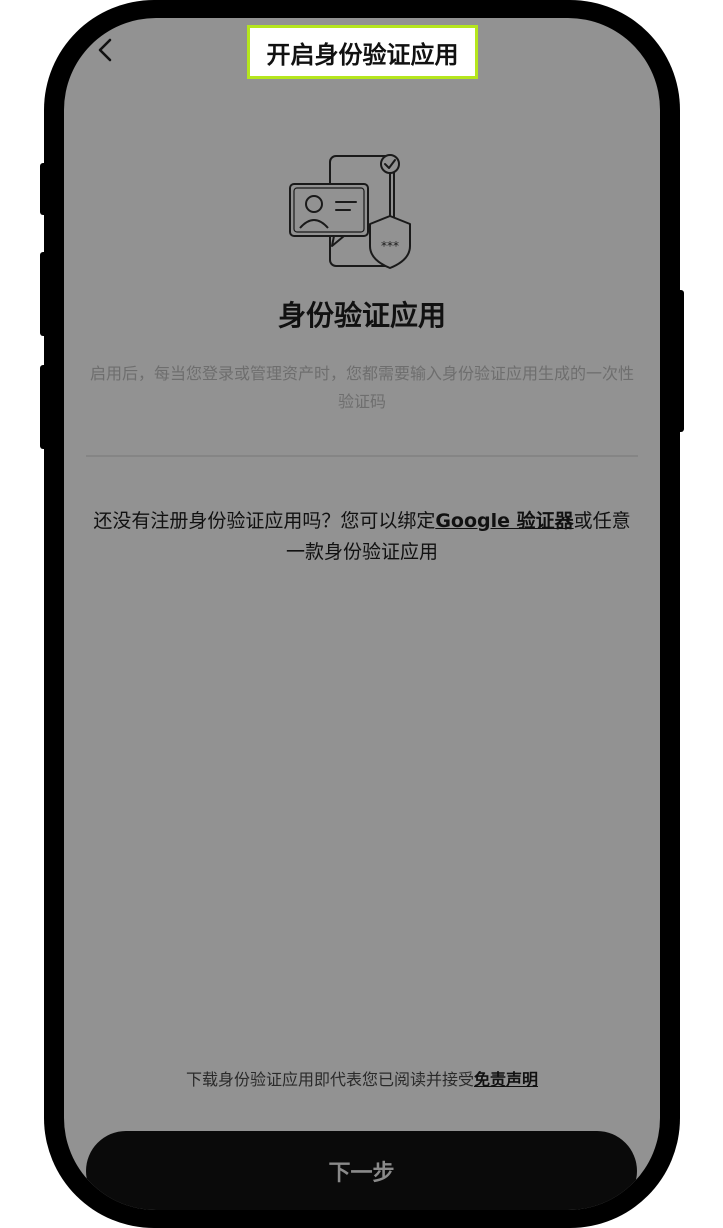 Image resolution: width=723 pixels, height=1228 pixels. Describe the element at coordinates (506, 1079) in the screenshot. I see `disclaimer-link: 免责声明` at that location.